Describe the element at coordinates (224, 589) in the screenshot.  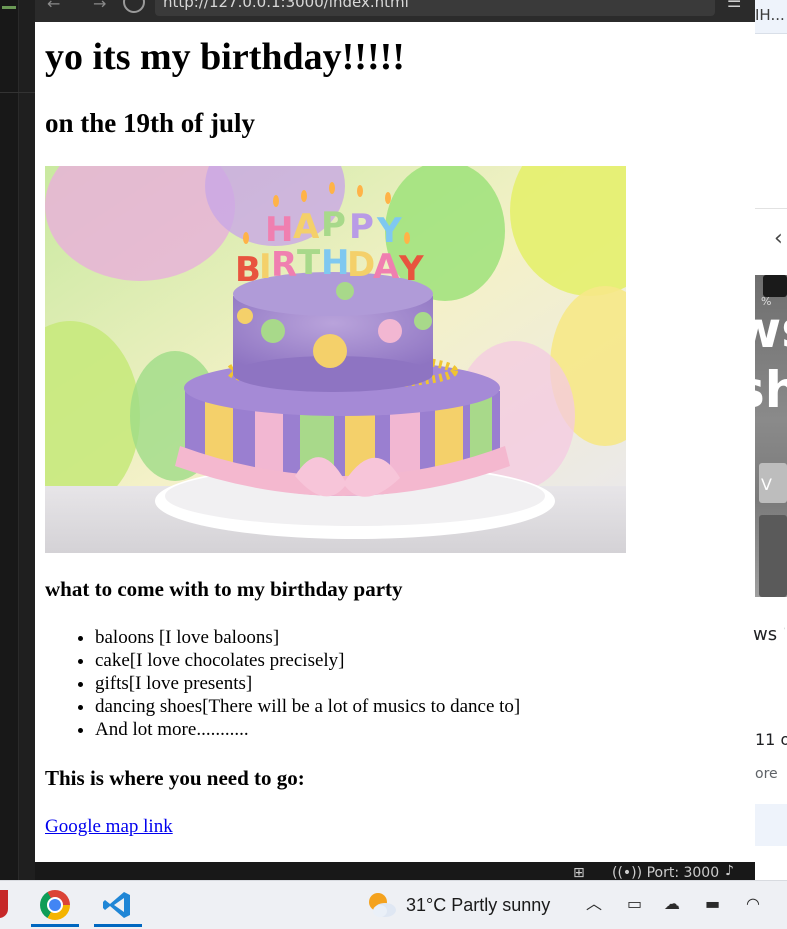
I see `bring-heading: what to come with to my birthday party` at that location.